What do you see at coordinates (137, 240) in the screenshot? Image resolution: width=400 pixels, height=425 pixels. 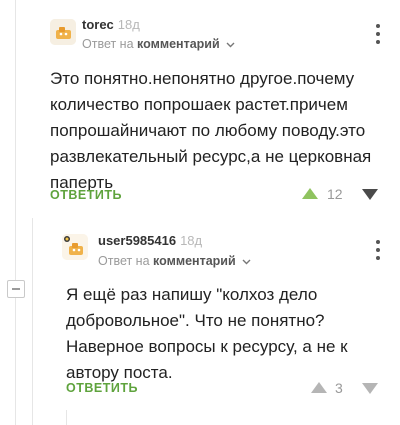 I see `username: user5985416` at bounding box center [137, 240].